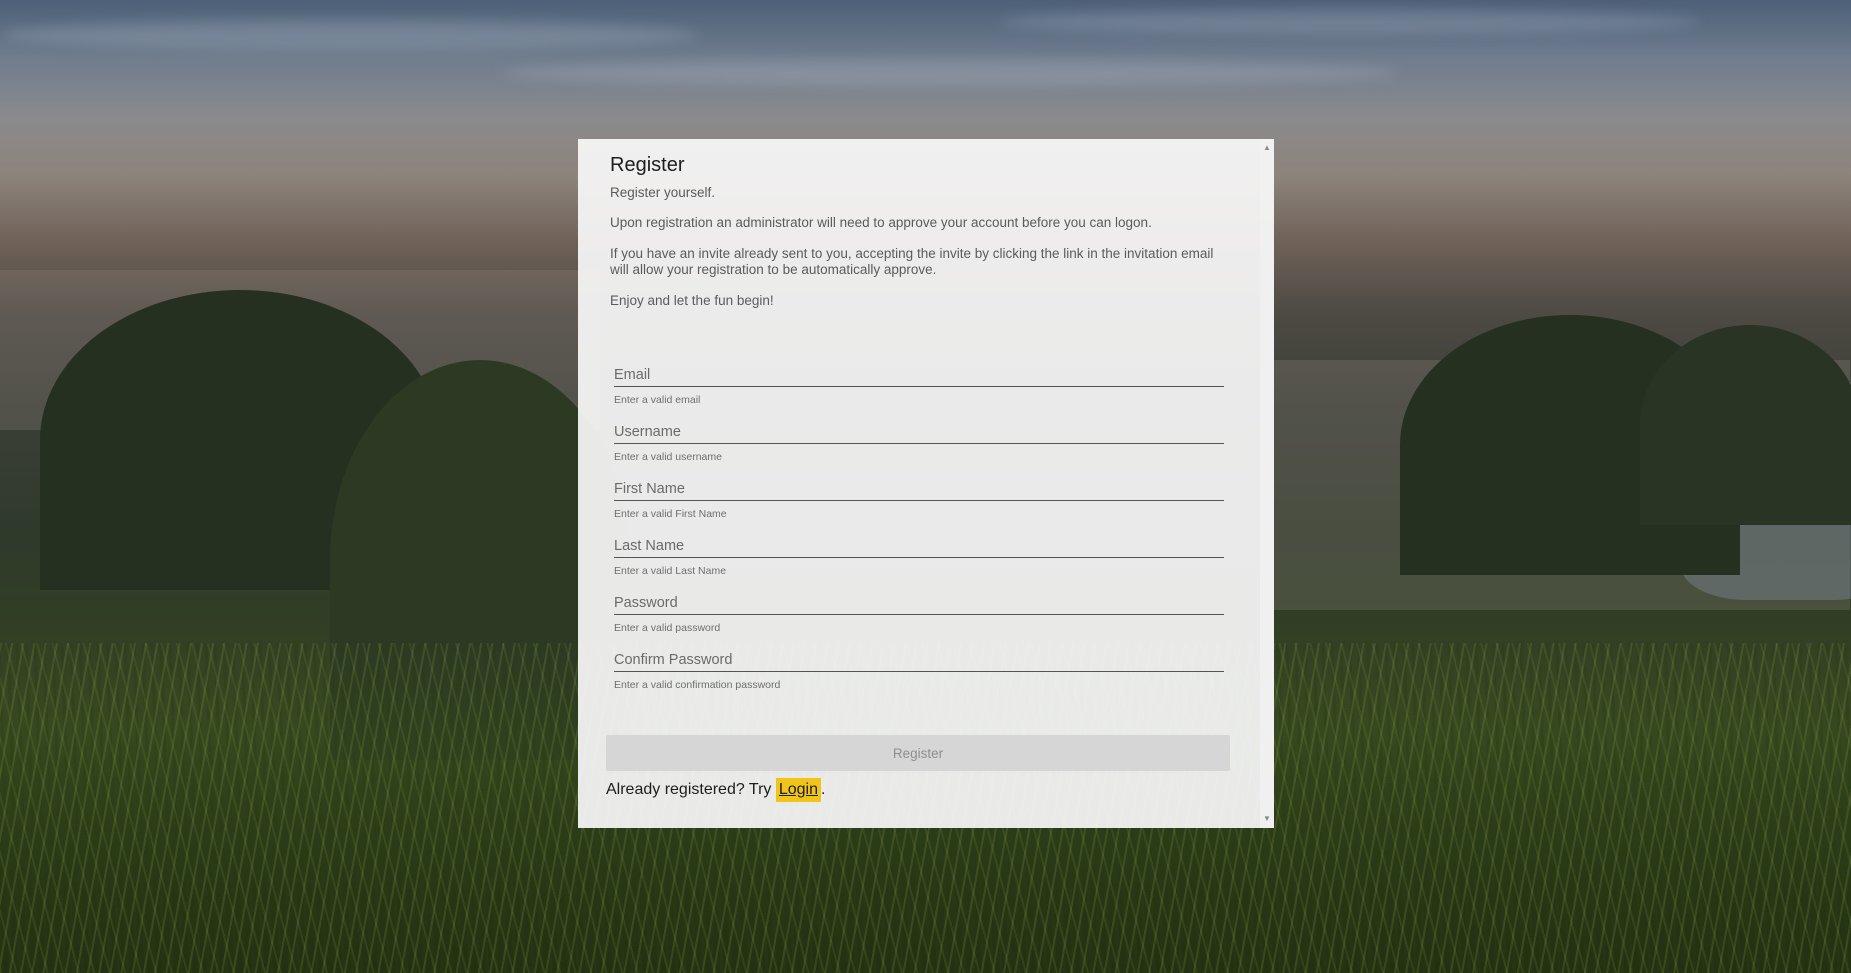 This screenshot has width=1851, height=973. What do you see at coordinates (670, 571) in the screenshot?
I see `last-name-hint: Enter a valid Last Name` at bounding box center [670, 571].